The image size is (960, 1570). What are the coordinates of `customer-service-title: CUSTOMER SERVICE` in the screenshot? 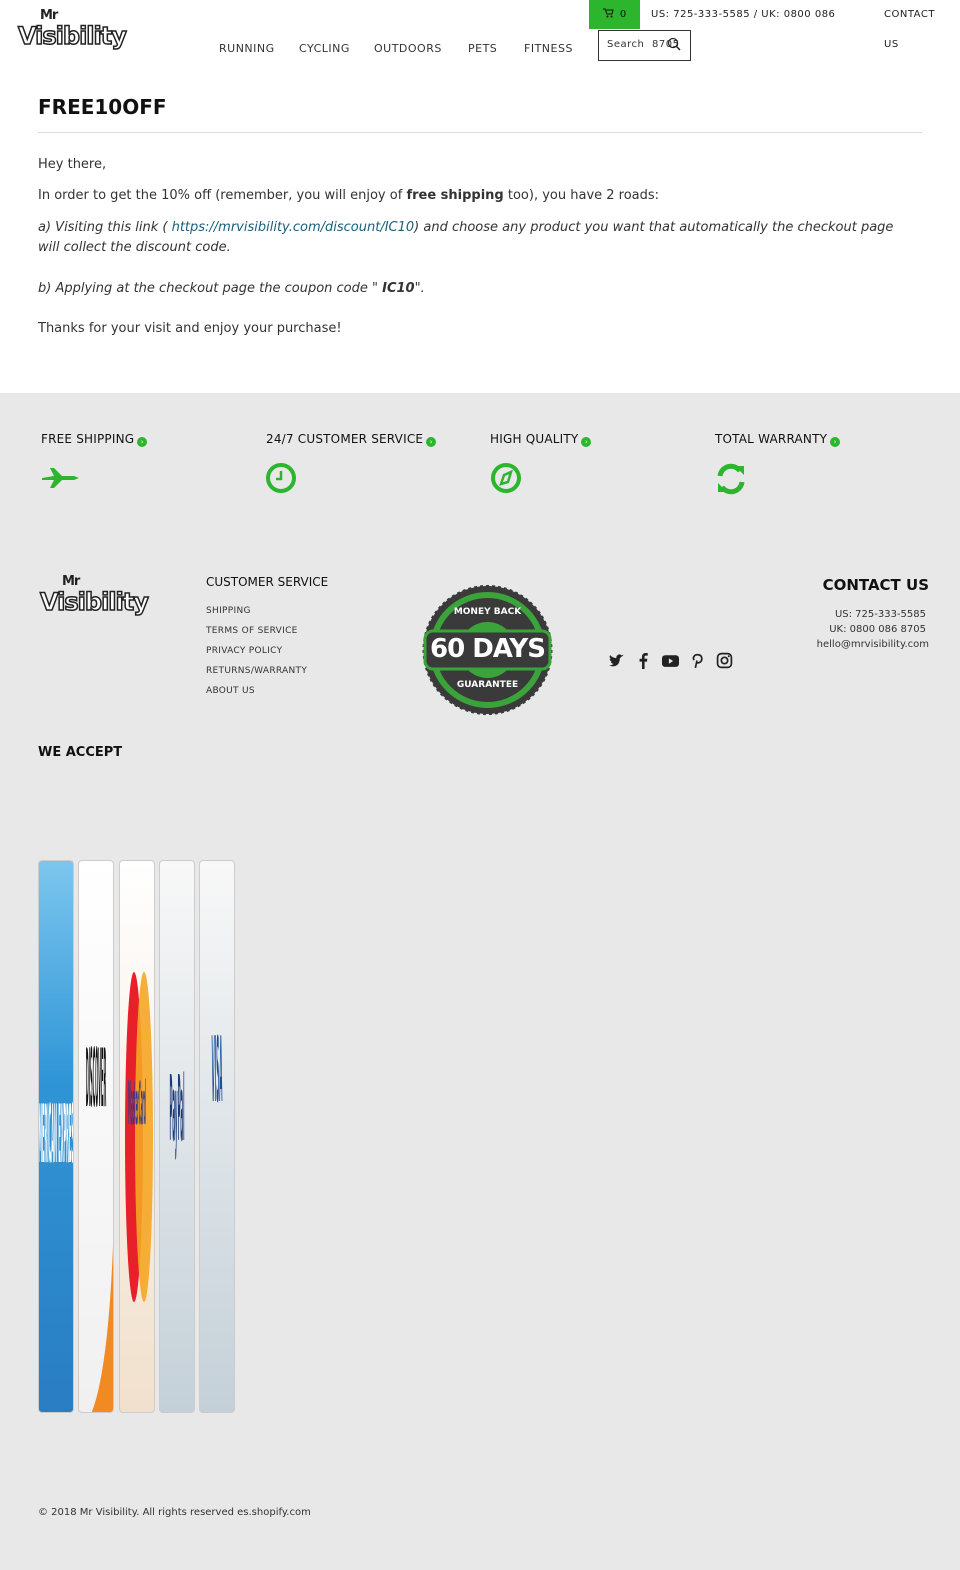 It's located at (267, 582).